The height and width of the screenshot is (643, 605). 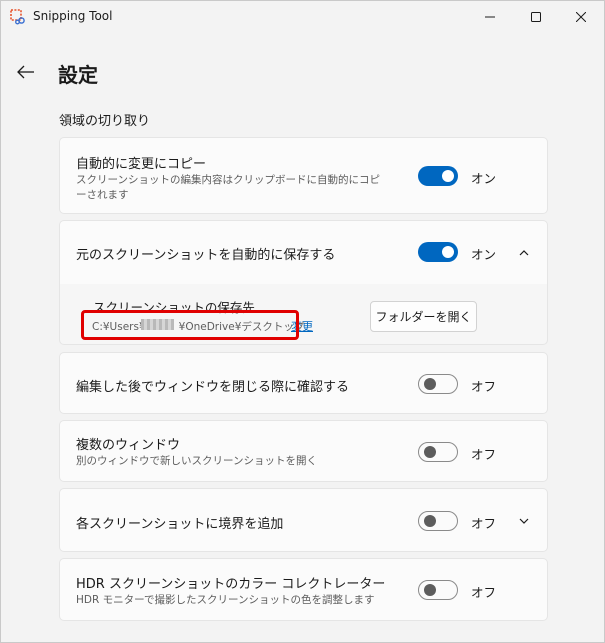 I want to click on close-button, so click(x=581, y=17).